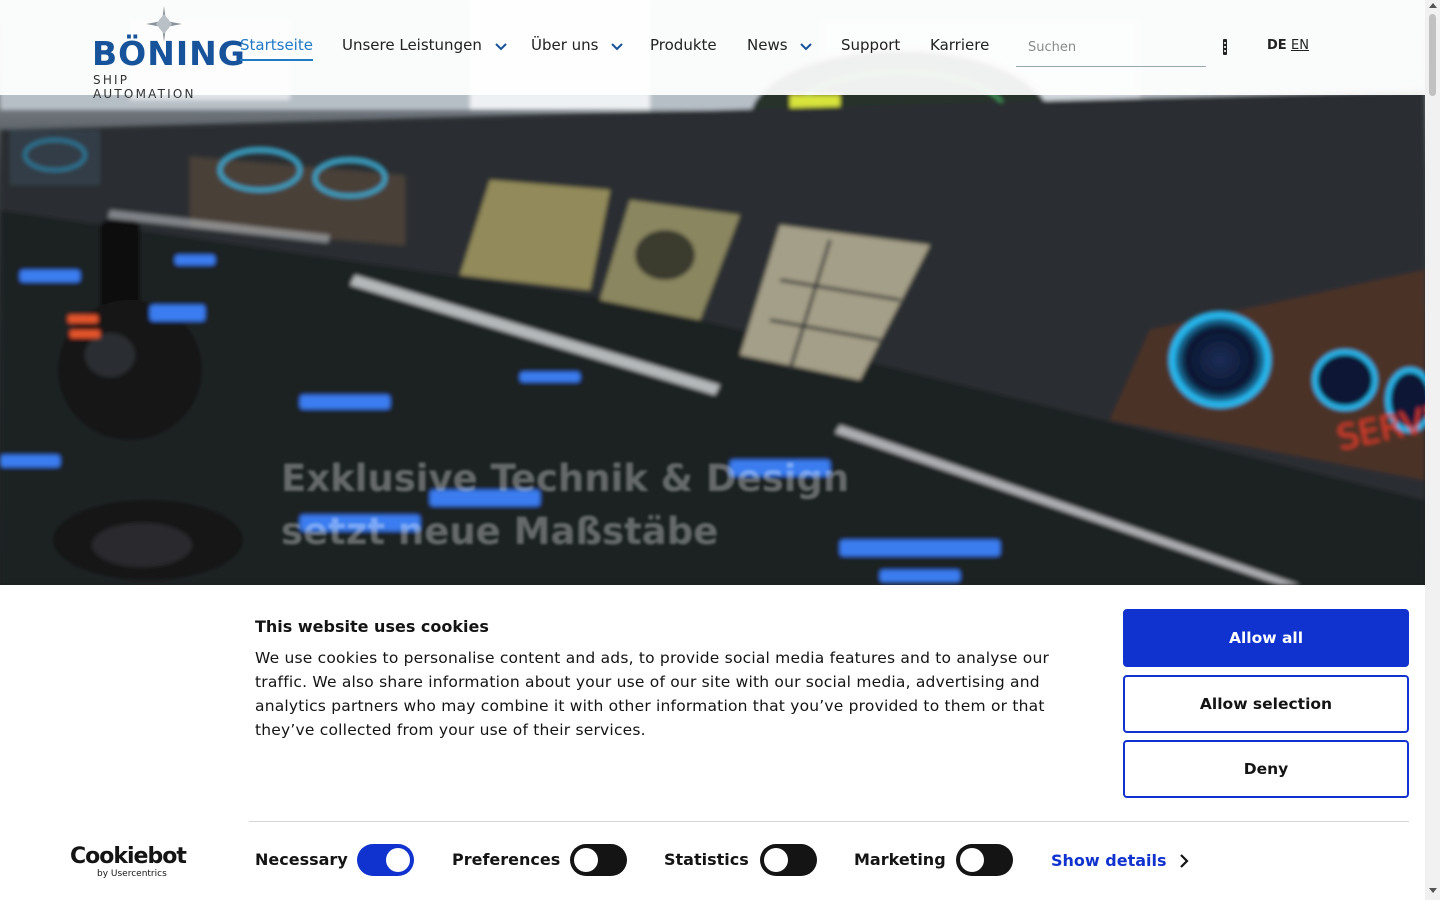  Describe the element at coordinates (128, 856) in the screenshot. I see `cookiebot-wordmark: Cookiebot` at that location.